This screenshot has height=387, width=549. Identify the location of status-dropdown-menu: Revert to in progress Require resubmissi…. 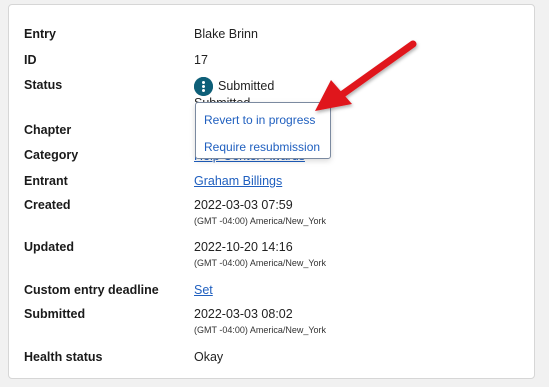
(263, 130).